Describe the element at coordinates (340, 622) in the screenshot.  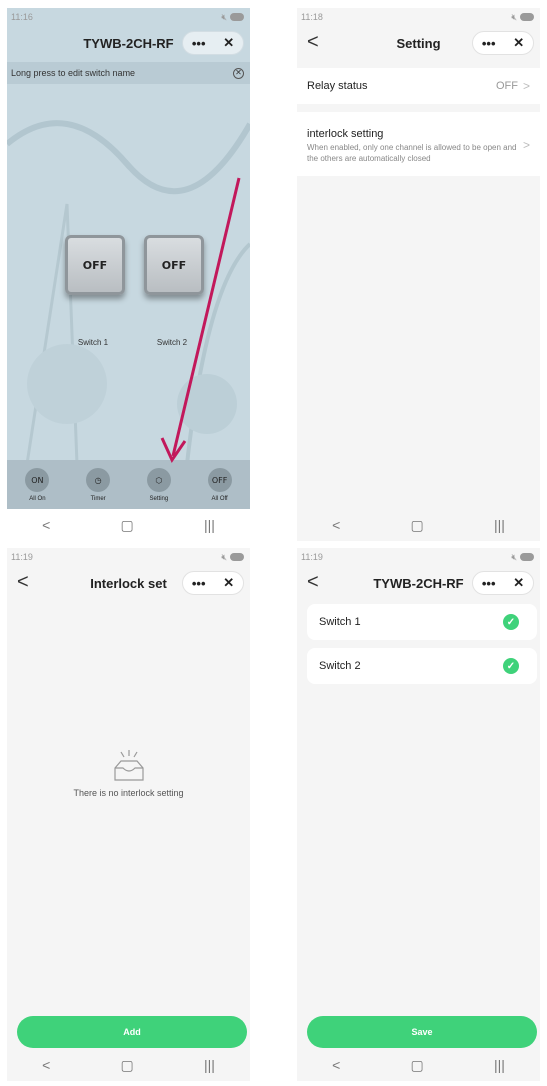
I see `list-item-label: Switch 1` at that location.